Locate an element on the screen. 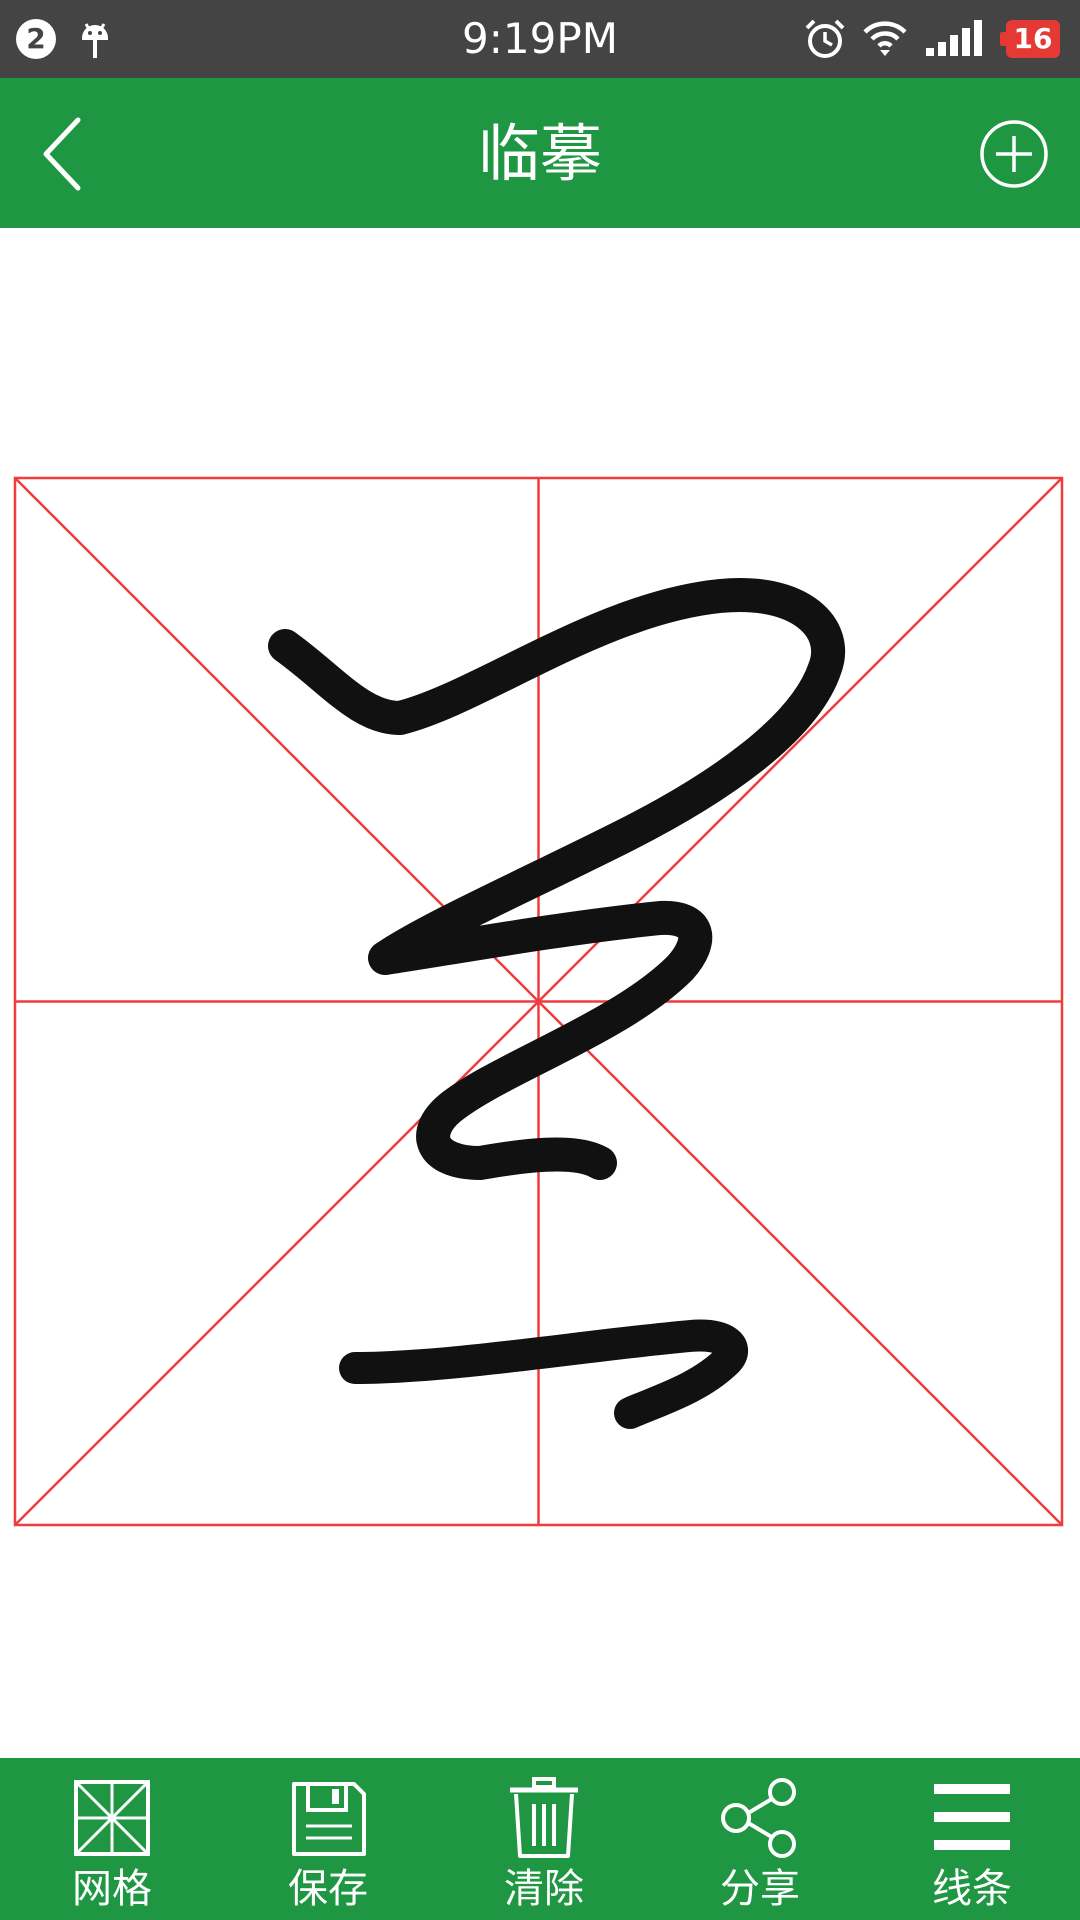  page-title: 临摹 is located at coordinates (539, 153).